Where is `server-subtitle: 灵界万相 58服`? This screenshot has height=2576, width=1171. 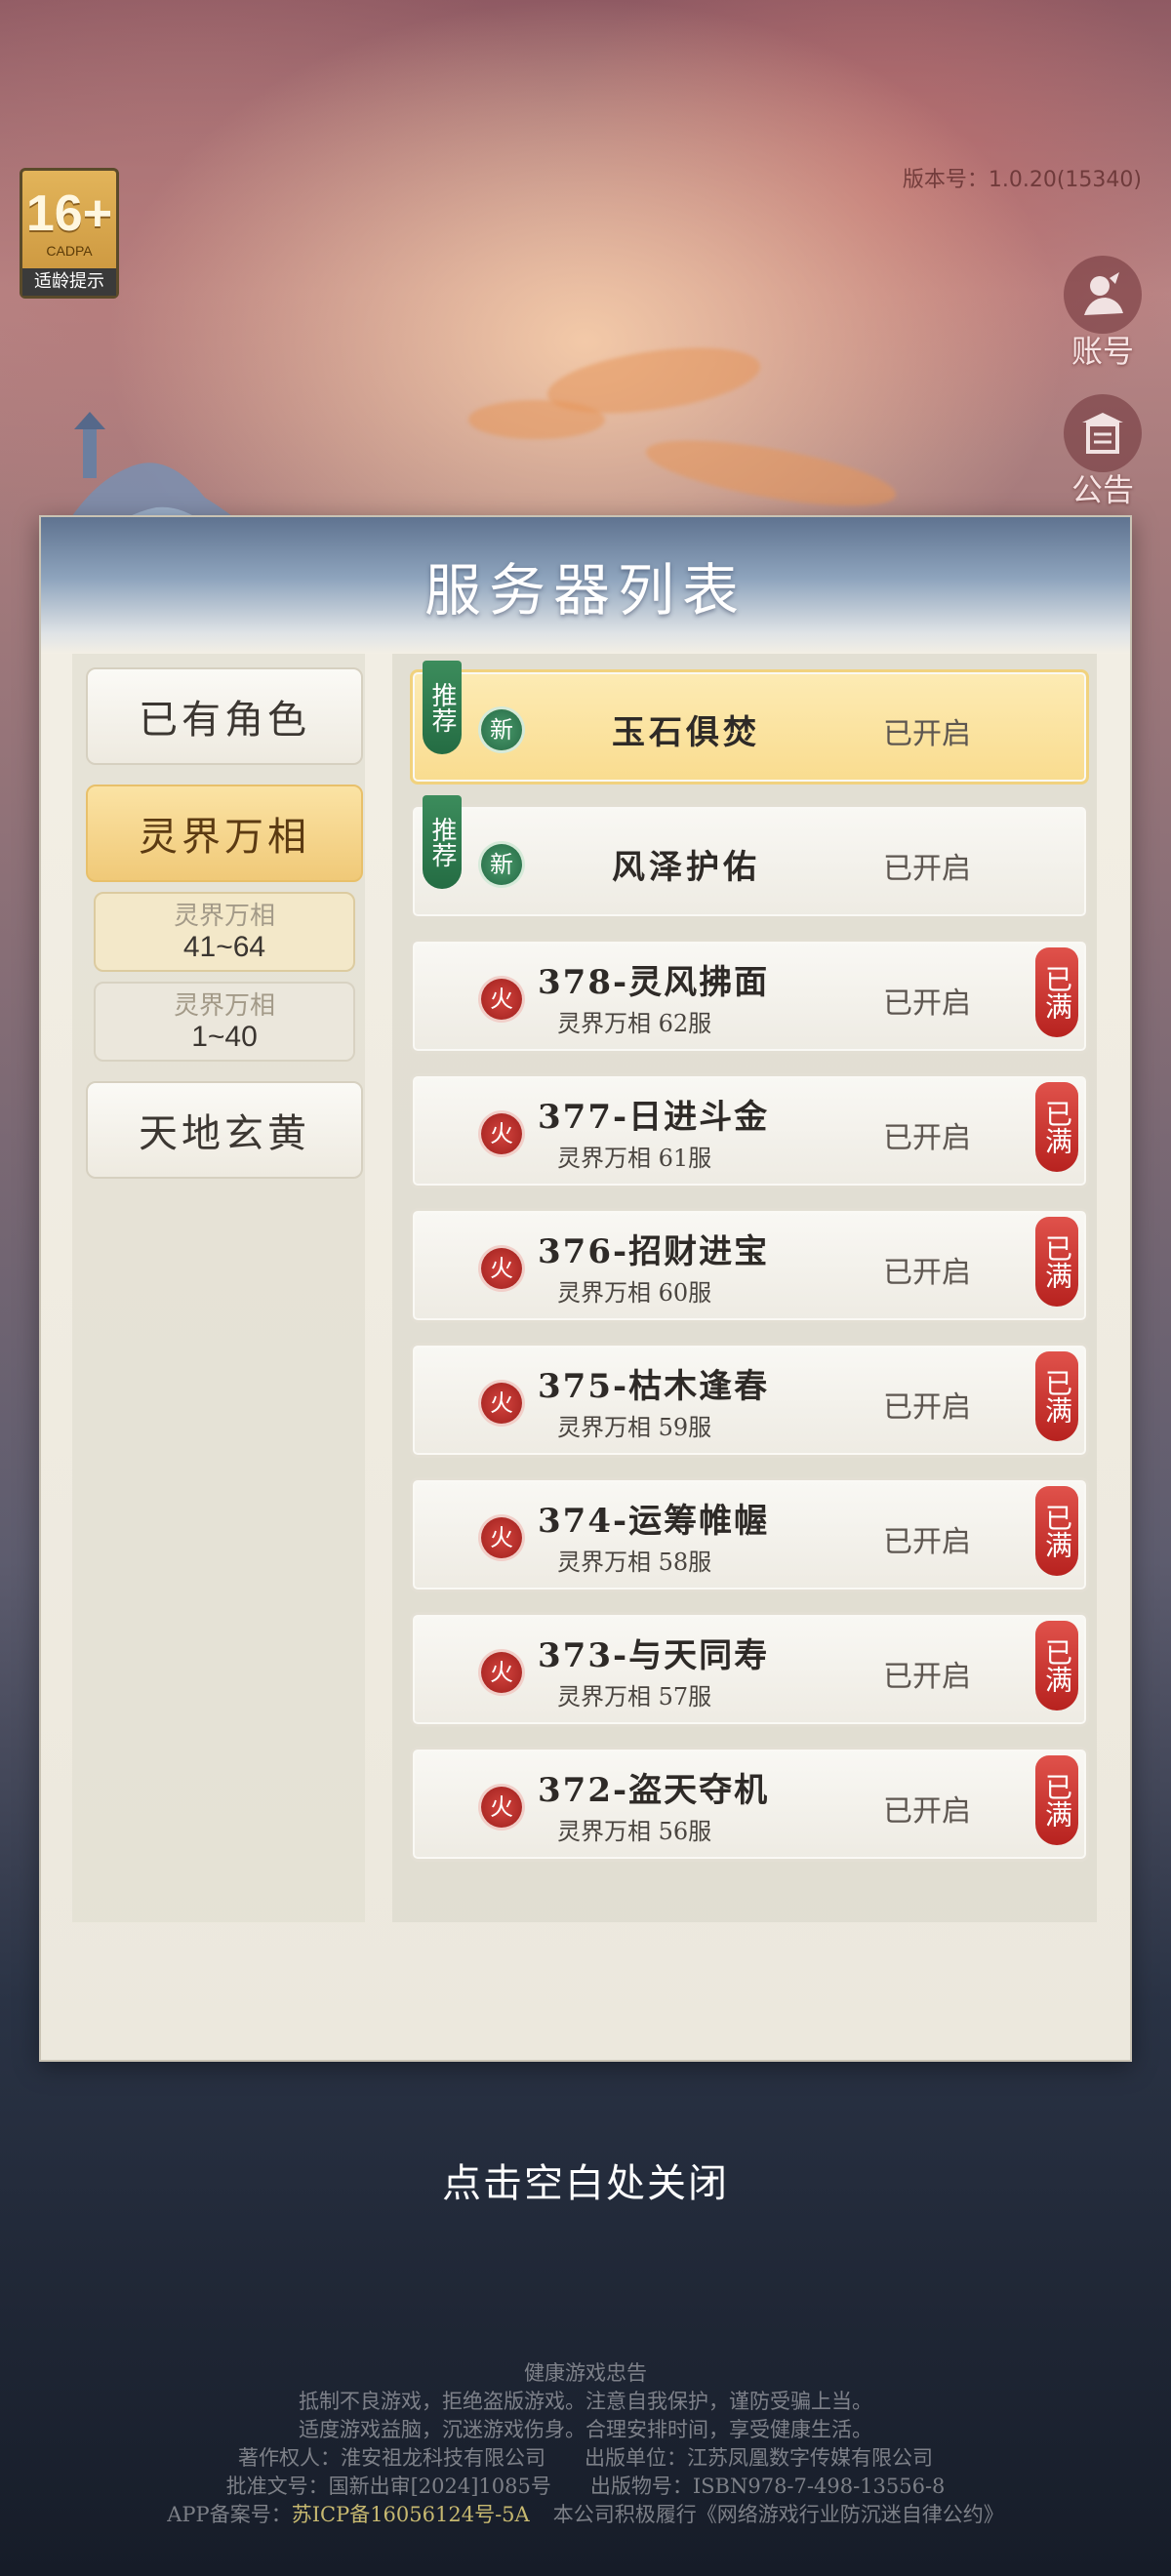 server-subtitle: 灵界万相 58服 is located at coordinates (634, 1562).